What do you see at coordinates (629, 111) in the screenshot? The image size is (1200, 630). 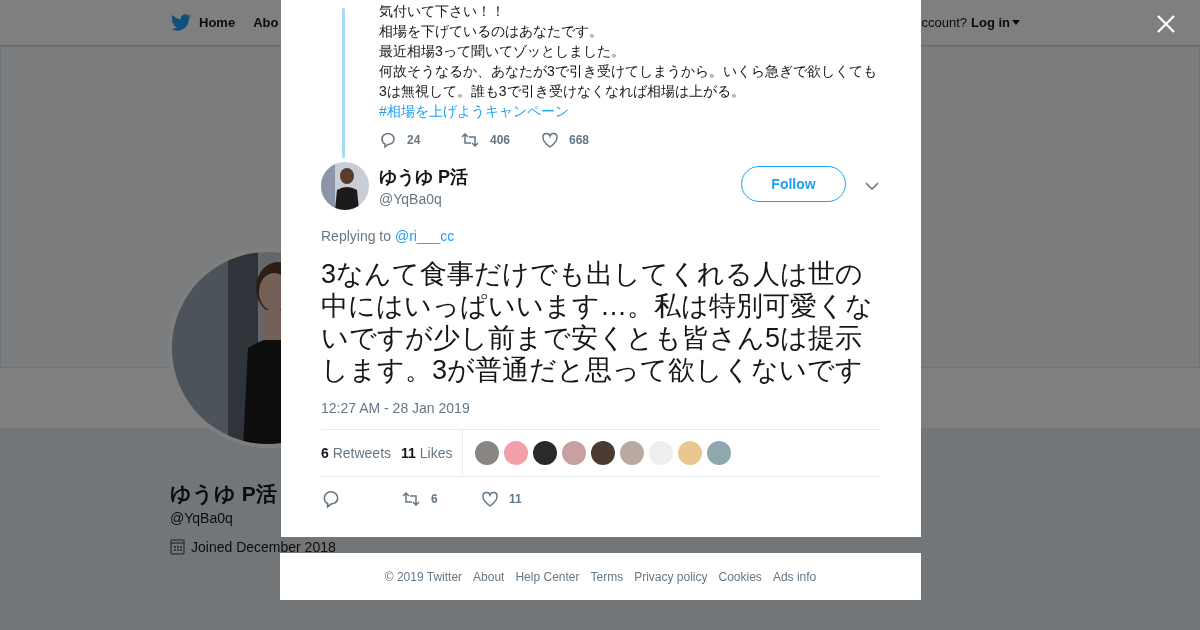 I see `hashtag-link: #相場を上げようキャンペーン` at bounding box center [629, 111].